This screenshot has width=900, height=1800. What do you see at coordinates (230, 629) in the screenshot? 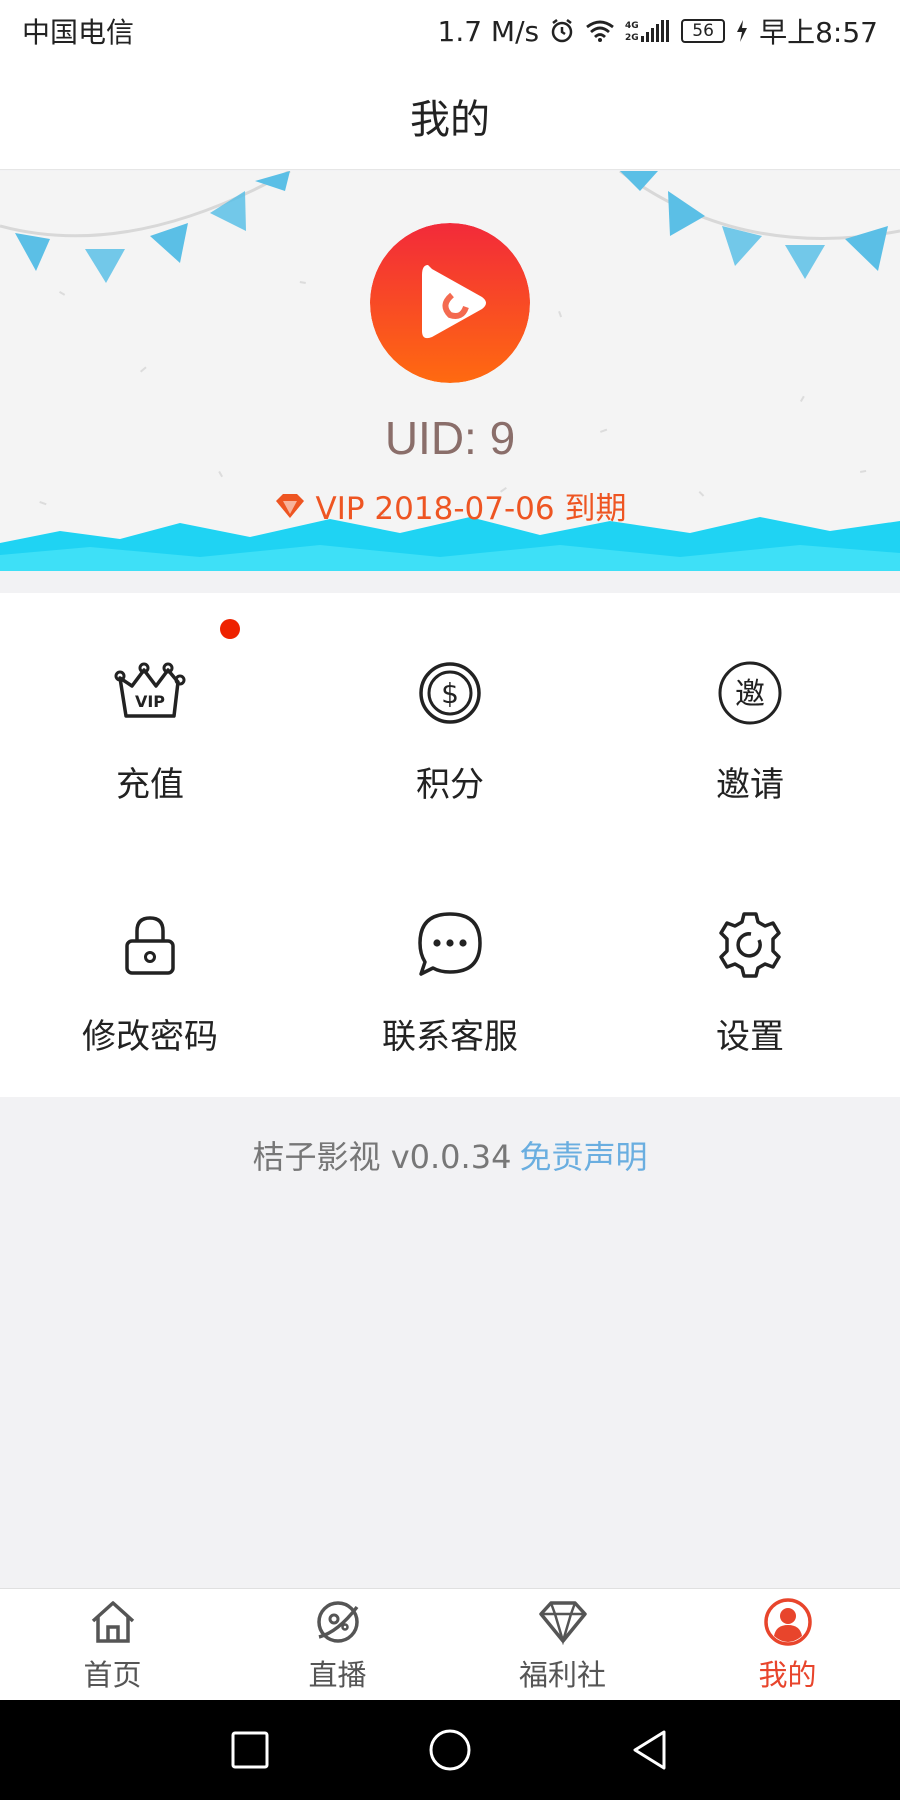
I see `notification-dot` at bounding box center [230, 629].